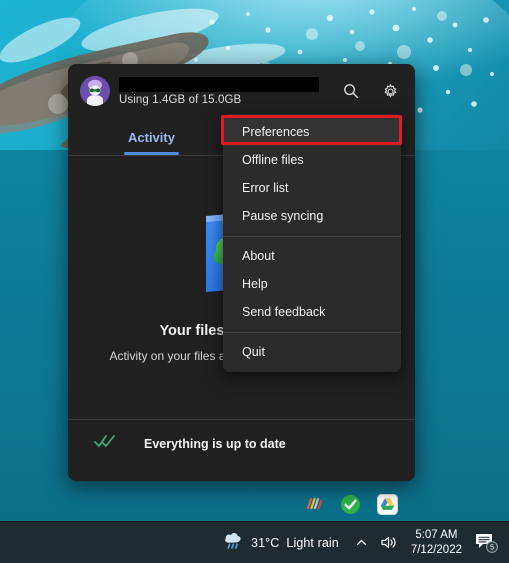 Image resolution: width=509 pixels, height=563 pixels. I want to click on gear-icon, so click(390, 91).